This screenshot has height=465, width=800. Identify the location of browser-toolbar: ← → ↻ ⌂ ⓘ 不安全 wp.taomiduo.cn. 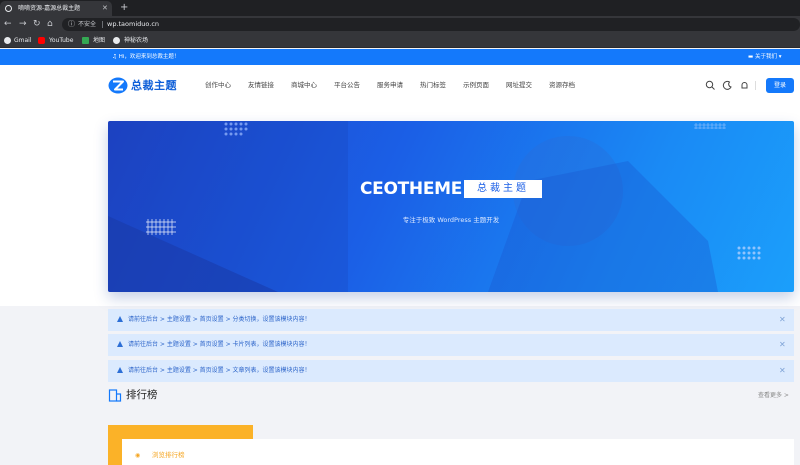
(400, 24).